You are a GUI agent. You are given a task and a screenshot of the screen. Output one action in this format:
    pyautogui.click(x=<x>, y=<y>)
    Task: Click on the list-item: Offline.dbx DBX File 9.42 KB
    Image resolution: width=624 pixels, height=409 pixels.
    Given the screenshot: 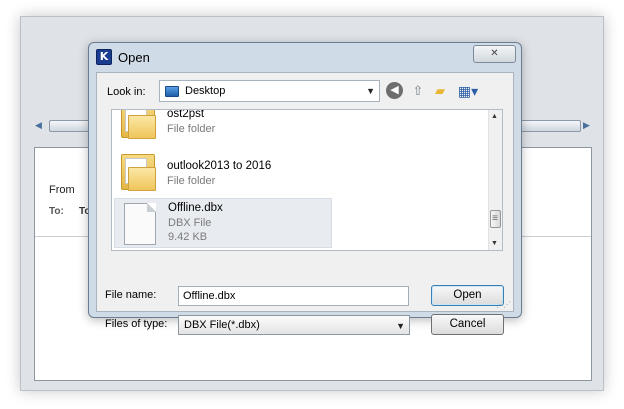 What is the action you would take?
    pyautogui.click(x=223, y=223)
    